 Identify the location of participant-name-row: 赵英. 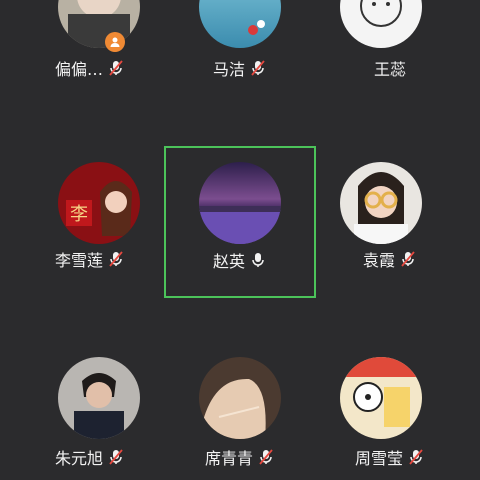
(240, 260).